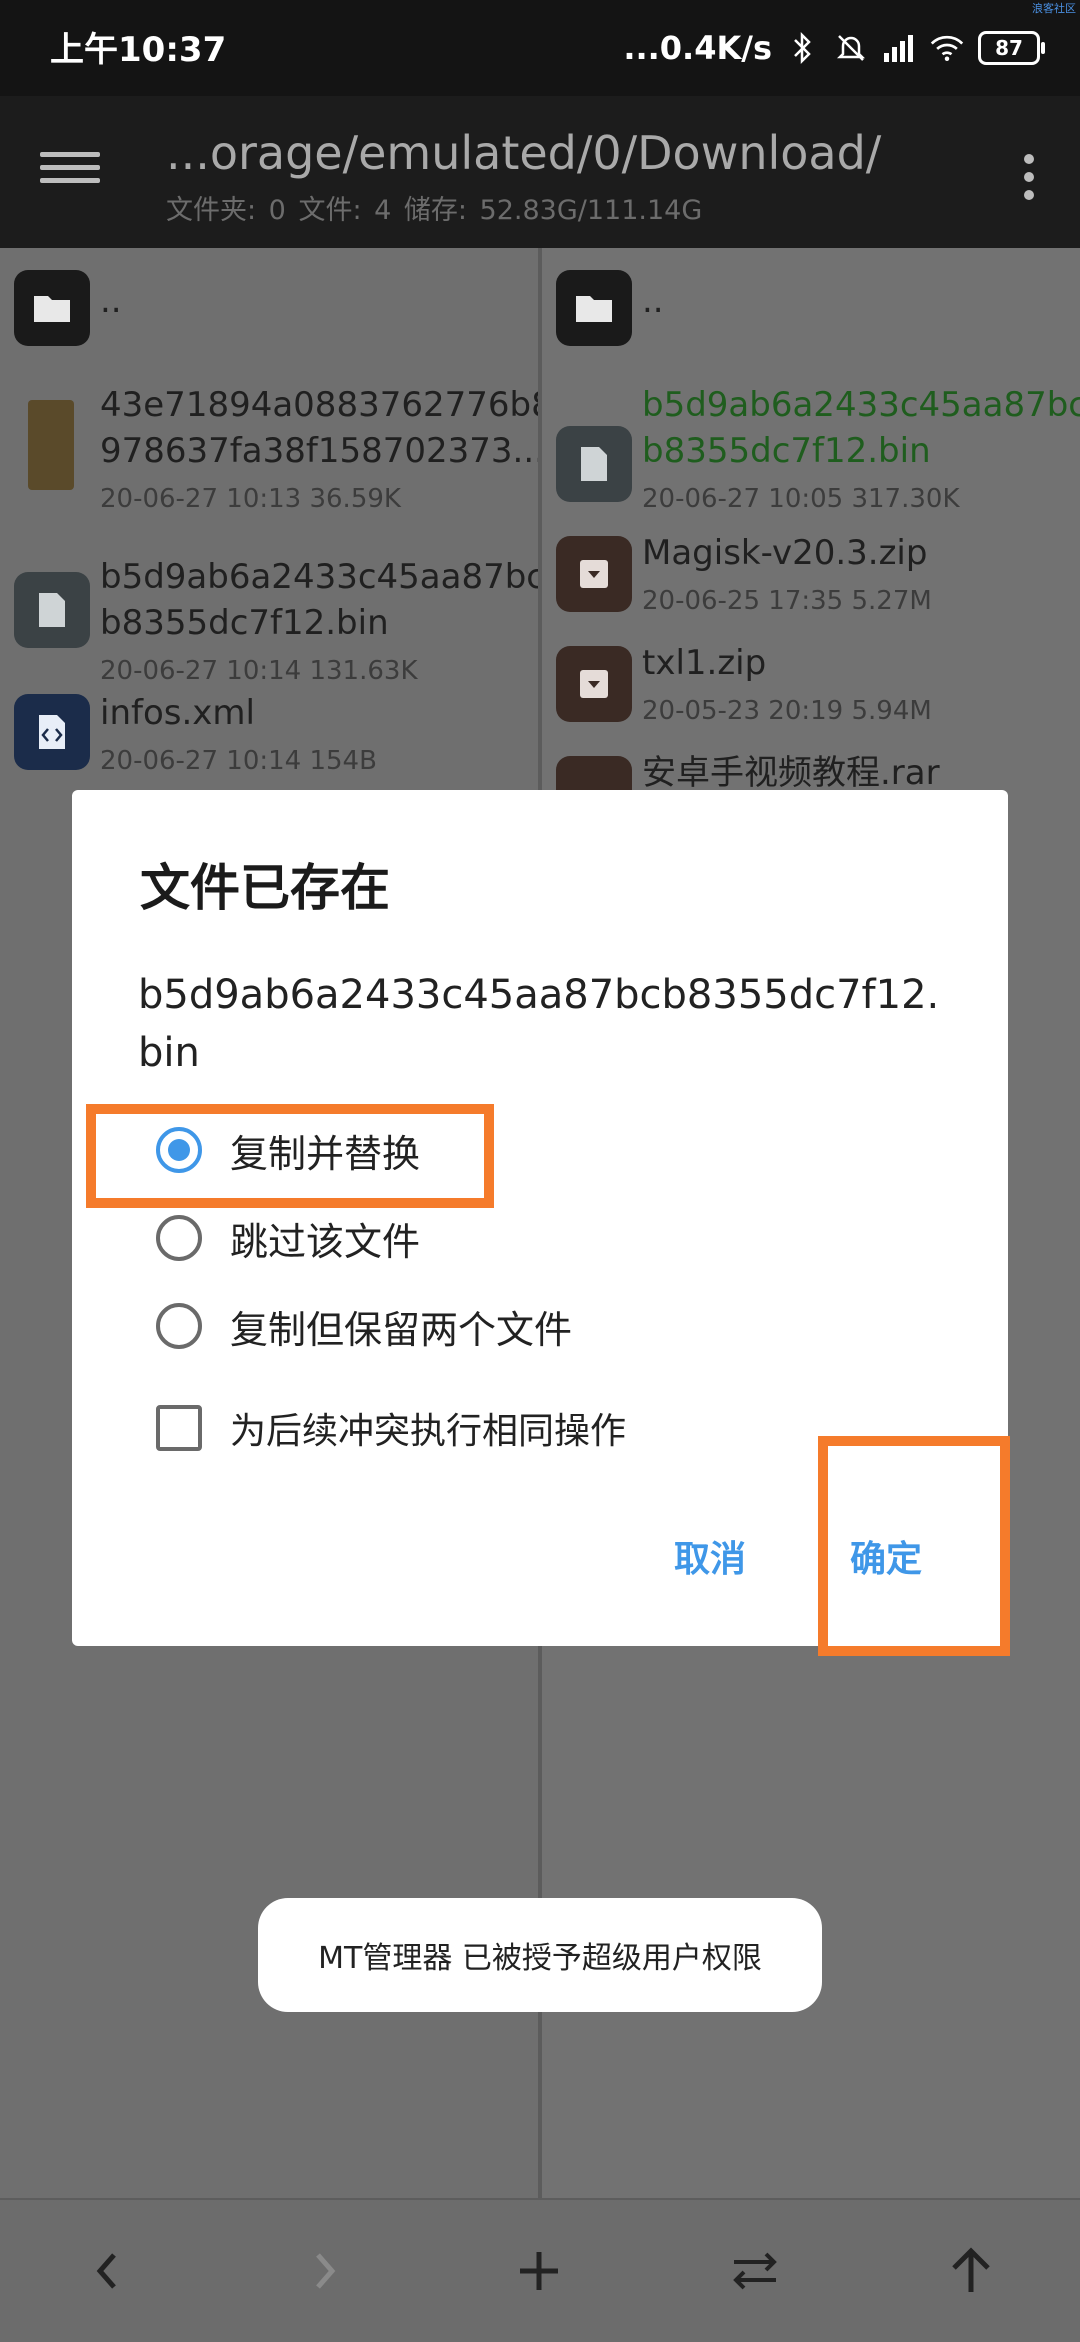  Describe the element at coordinates (755, 2271) in the screenshot. I see `swap-icon` at that location.